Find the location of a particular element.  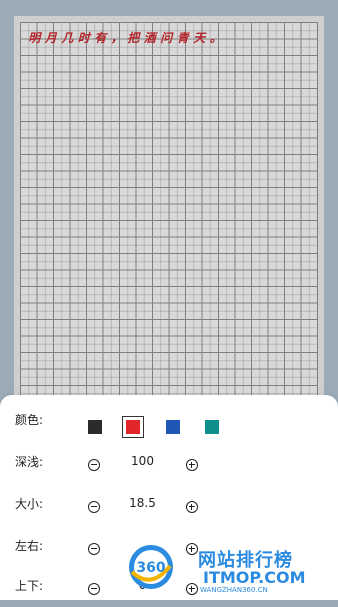

color-label: 颜色: is located at coordinates (29, 420).